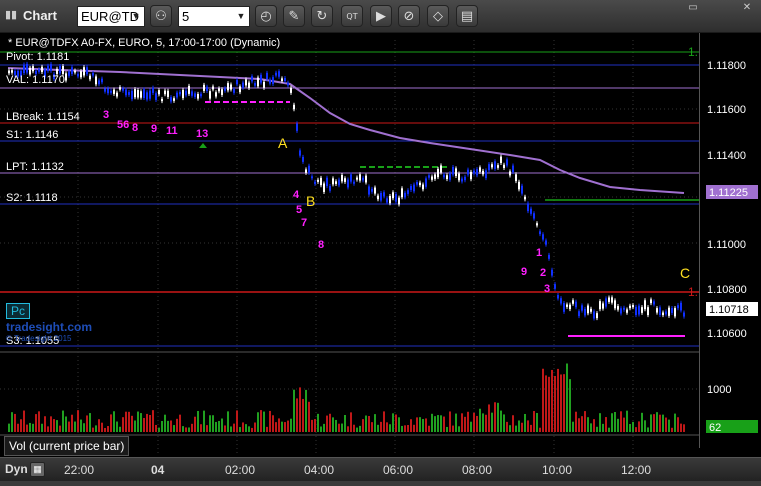 This screenshot has height=486, width=761. Describe the element at coordinates (37, 469) in the screenshot. I see `axis-settings-icon: ▦` at that location.